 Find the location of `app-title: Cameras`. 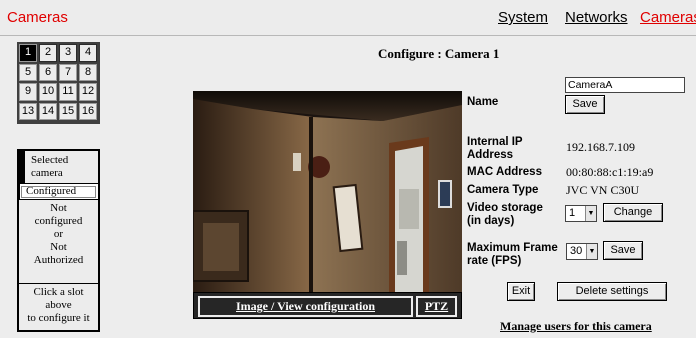

app-title: Cameras is located at coordinates (37, 17).